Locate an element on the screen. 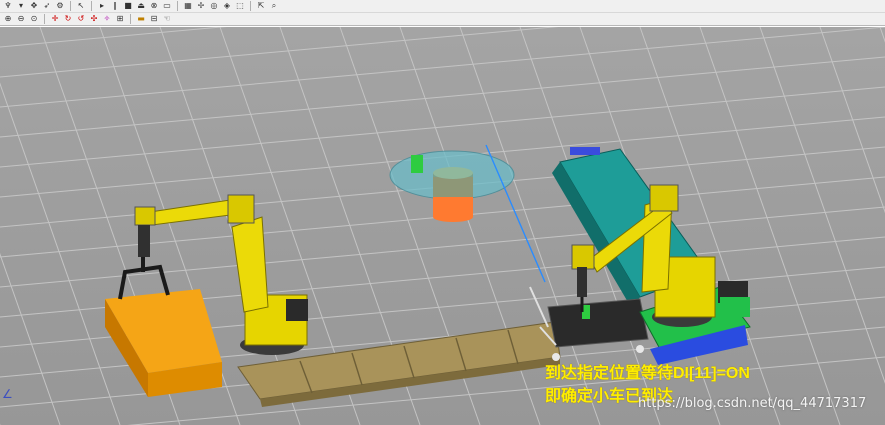 This screenshot has width=885, height=425. dropdown-icon: ▾ is located at coordinates (21, 6).